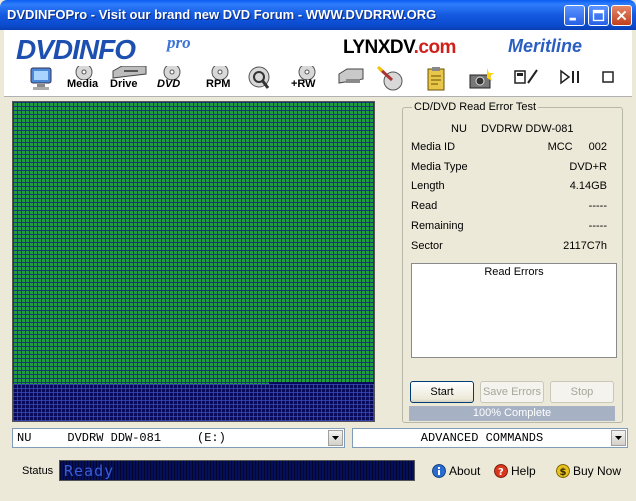 The width and height of the screenshot is (636, 501). Describe the element at coordinates (509, 207) in the screenshot. I see `read-row: Read -----` at that location.